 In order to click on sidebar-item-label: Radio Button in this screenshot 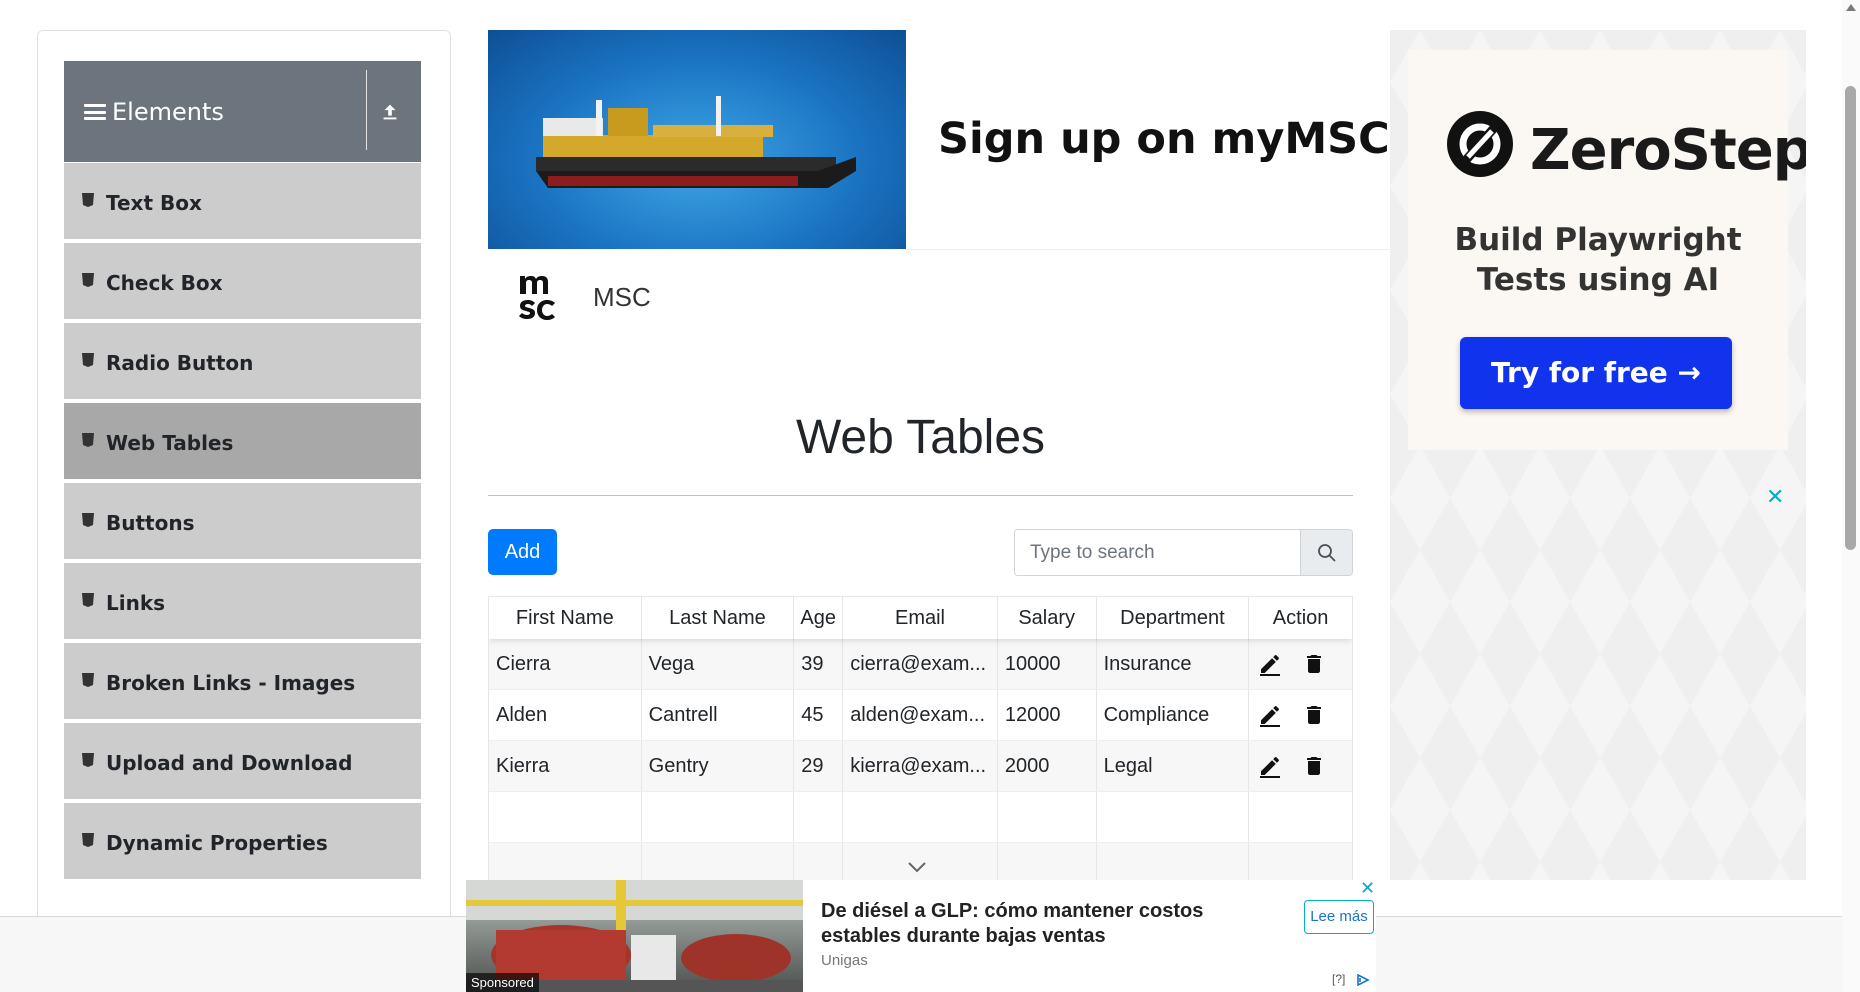, I will do `click(180, 363)`.